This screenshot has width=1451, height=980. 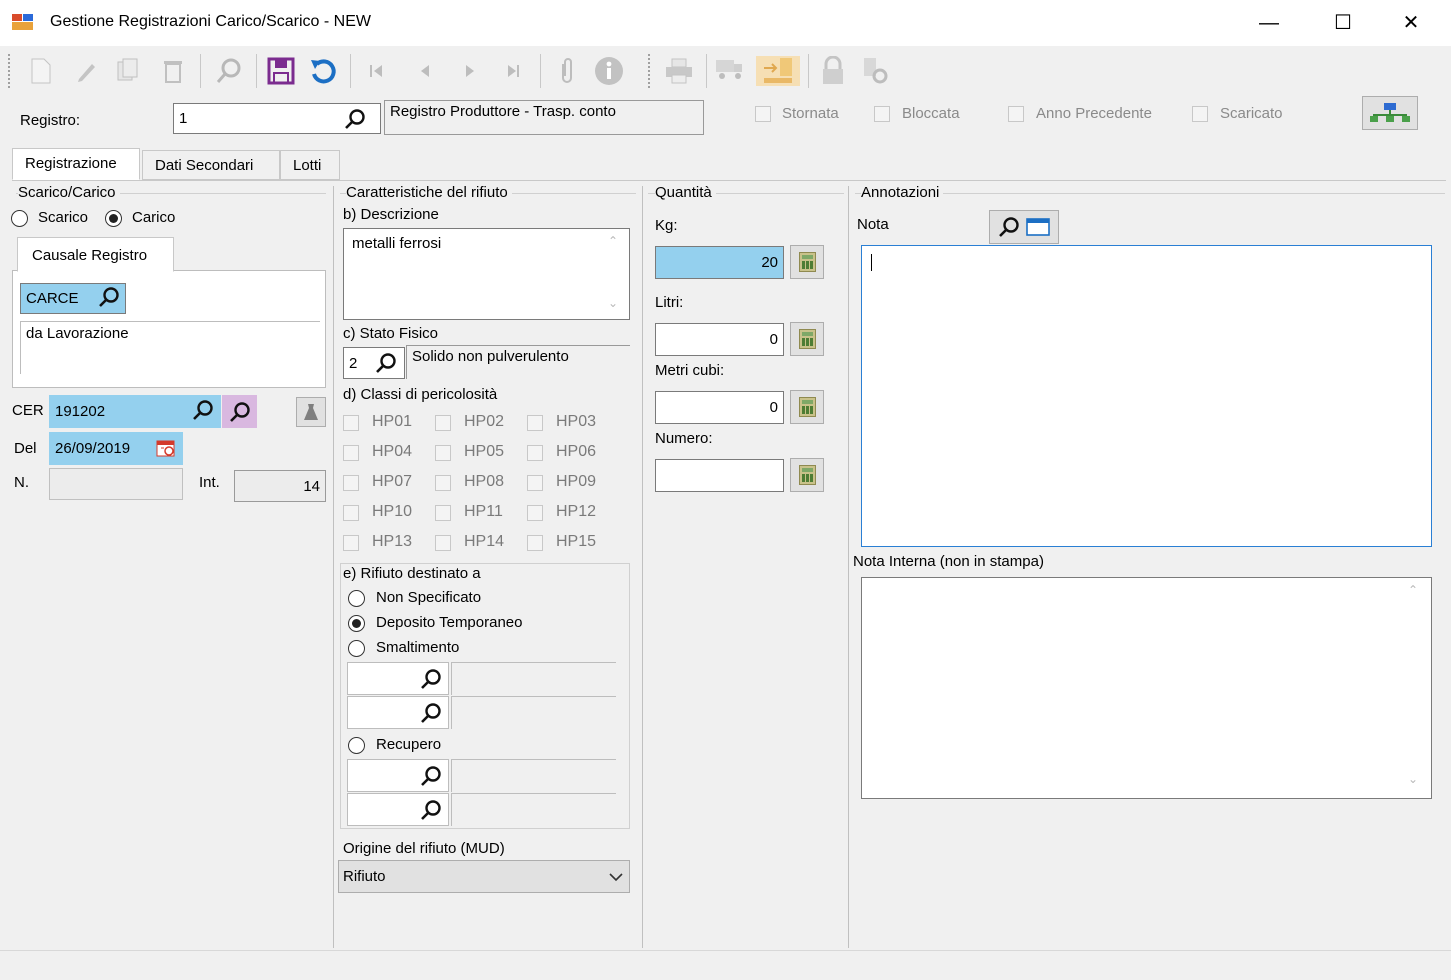 I want to click on group-line, so click(x=1150, y=193).